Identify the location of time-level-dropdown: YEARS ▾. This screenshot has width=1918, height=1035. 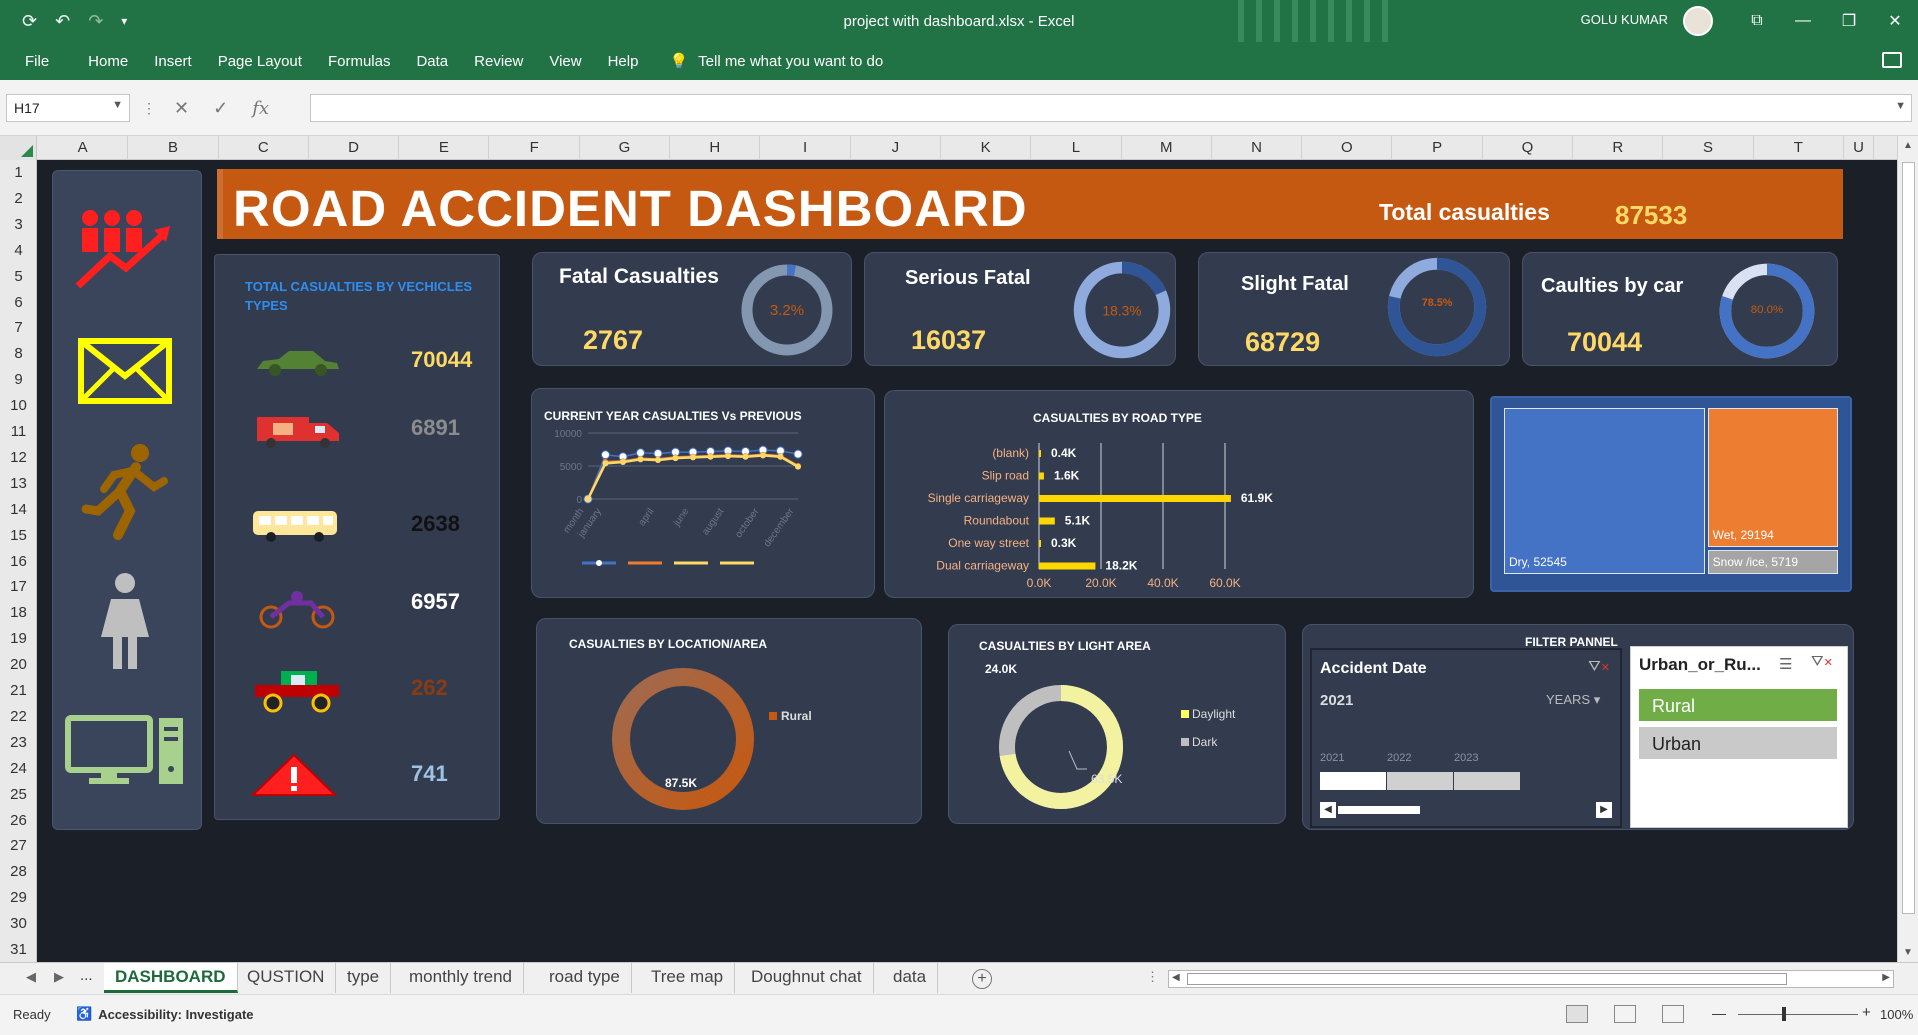
(1573, 700).